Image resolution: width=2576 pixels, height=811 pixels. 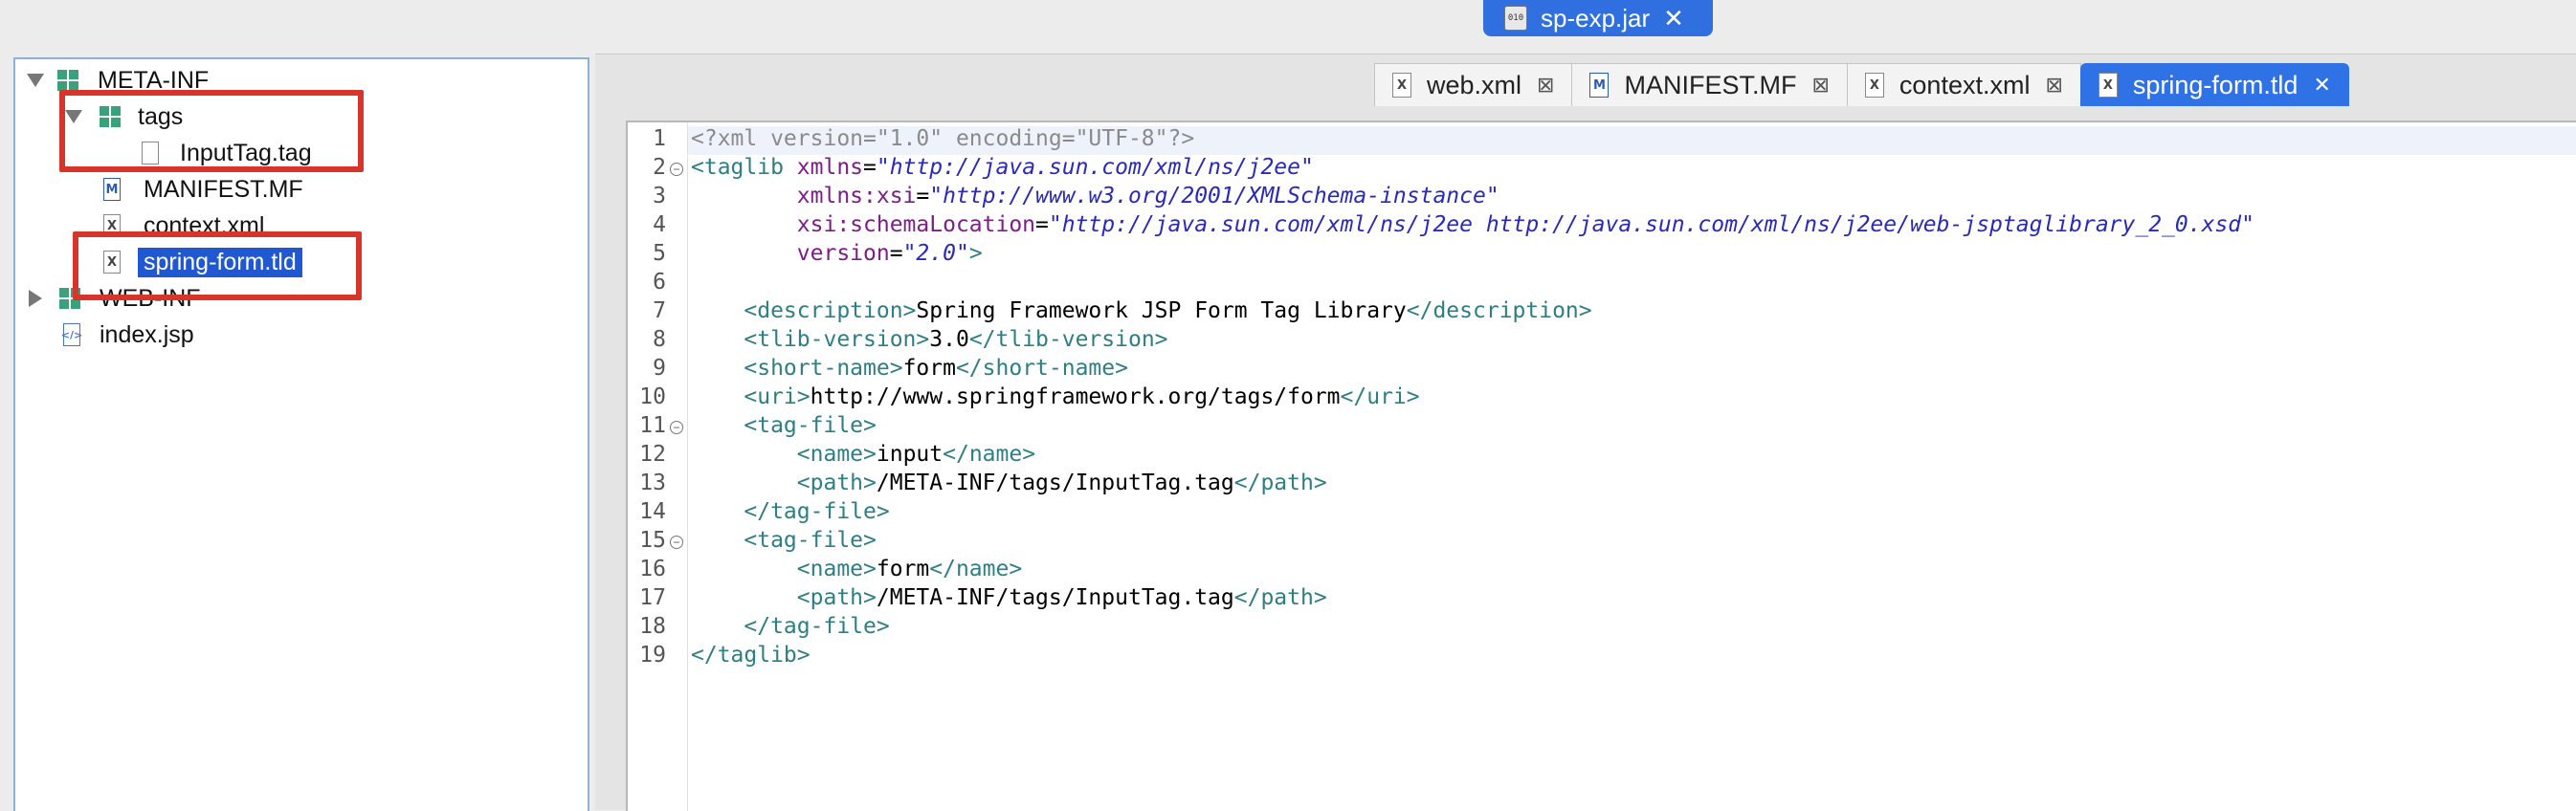 I want to click on code-token: </taglib>, so click(x=751, y=655).